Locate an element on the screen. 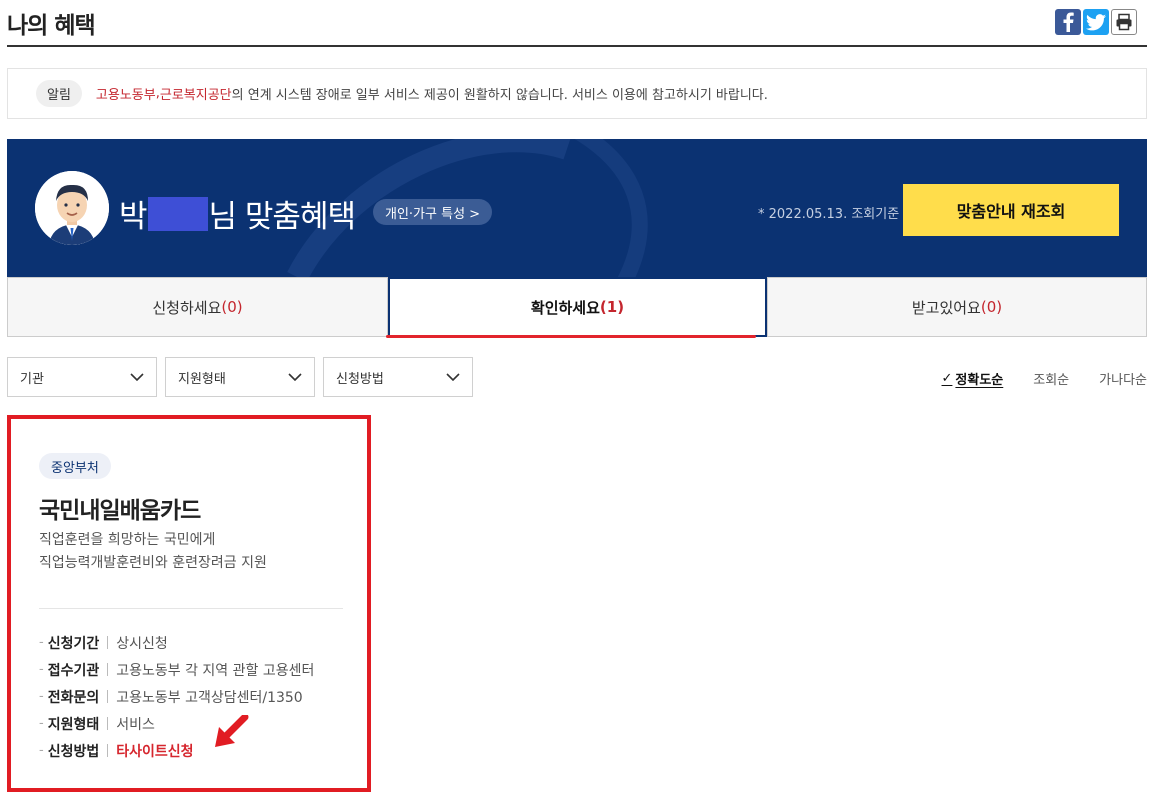 The width and height of the screenshot is (1157, 801). info-row: - 지원형태 서비스 is located at coordinates (194, 723).